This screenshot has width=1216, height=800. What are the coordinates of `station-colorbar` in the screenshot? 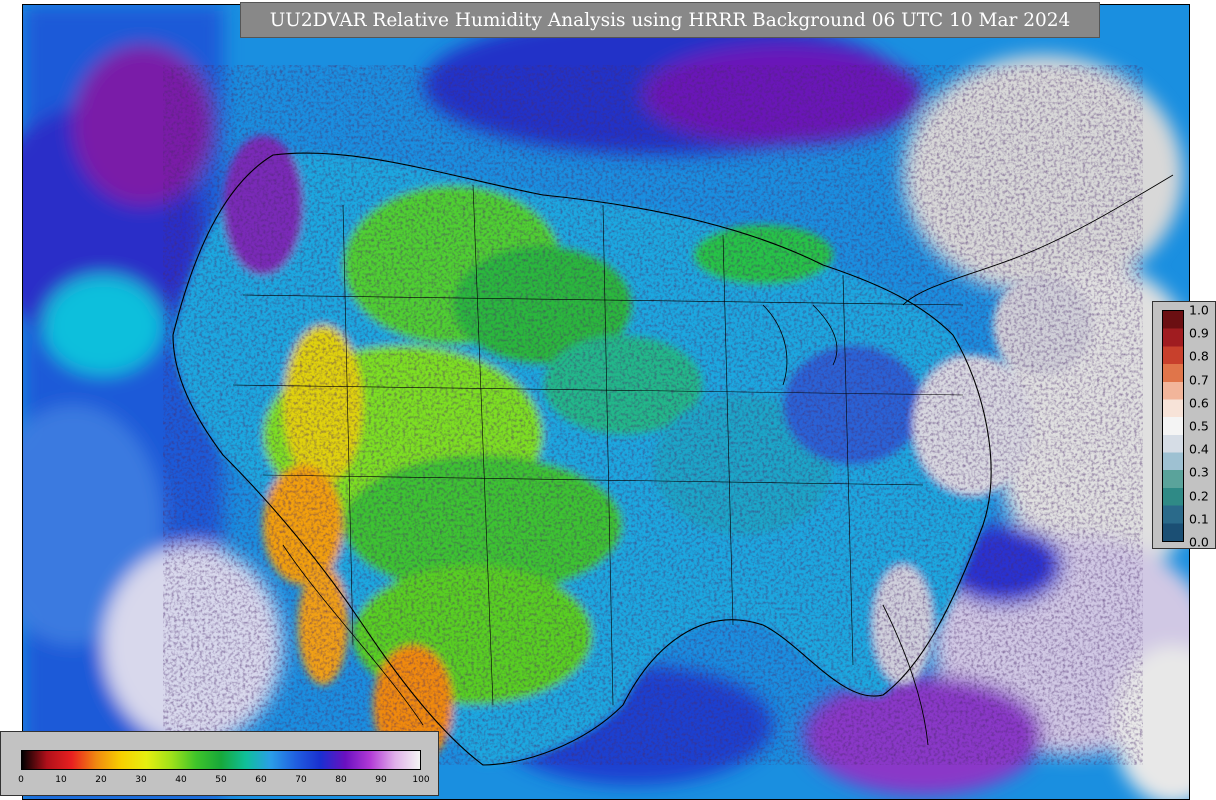 It's located at (1173, 426).